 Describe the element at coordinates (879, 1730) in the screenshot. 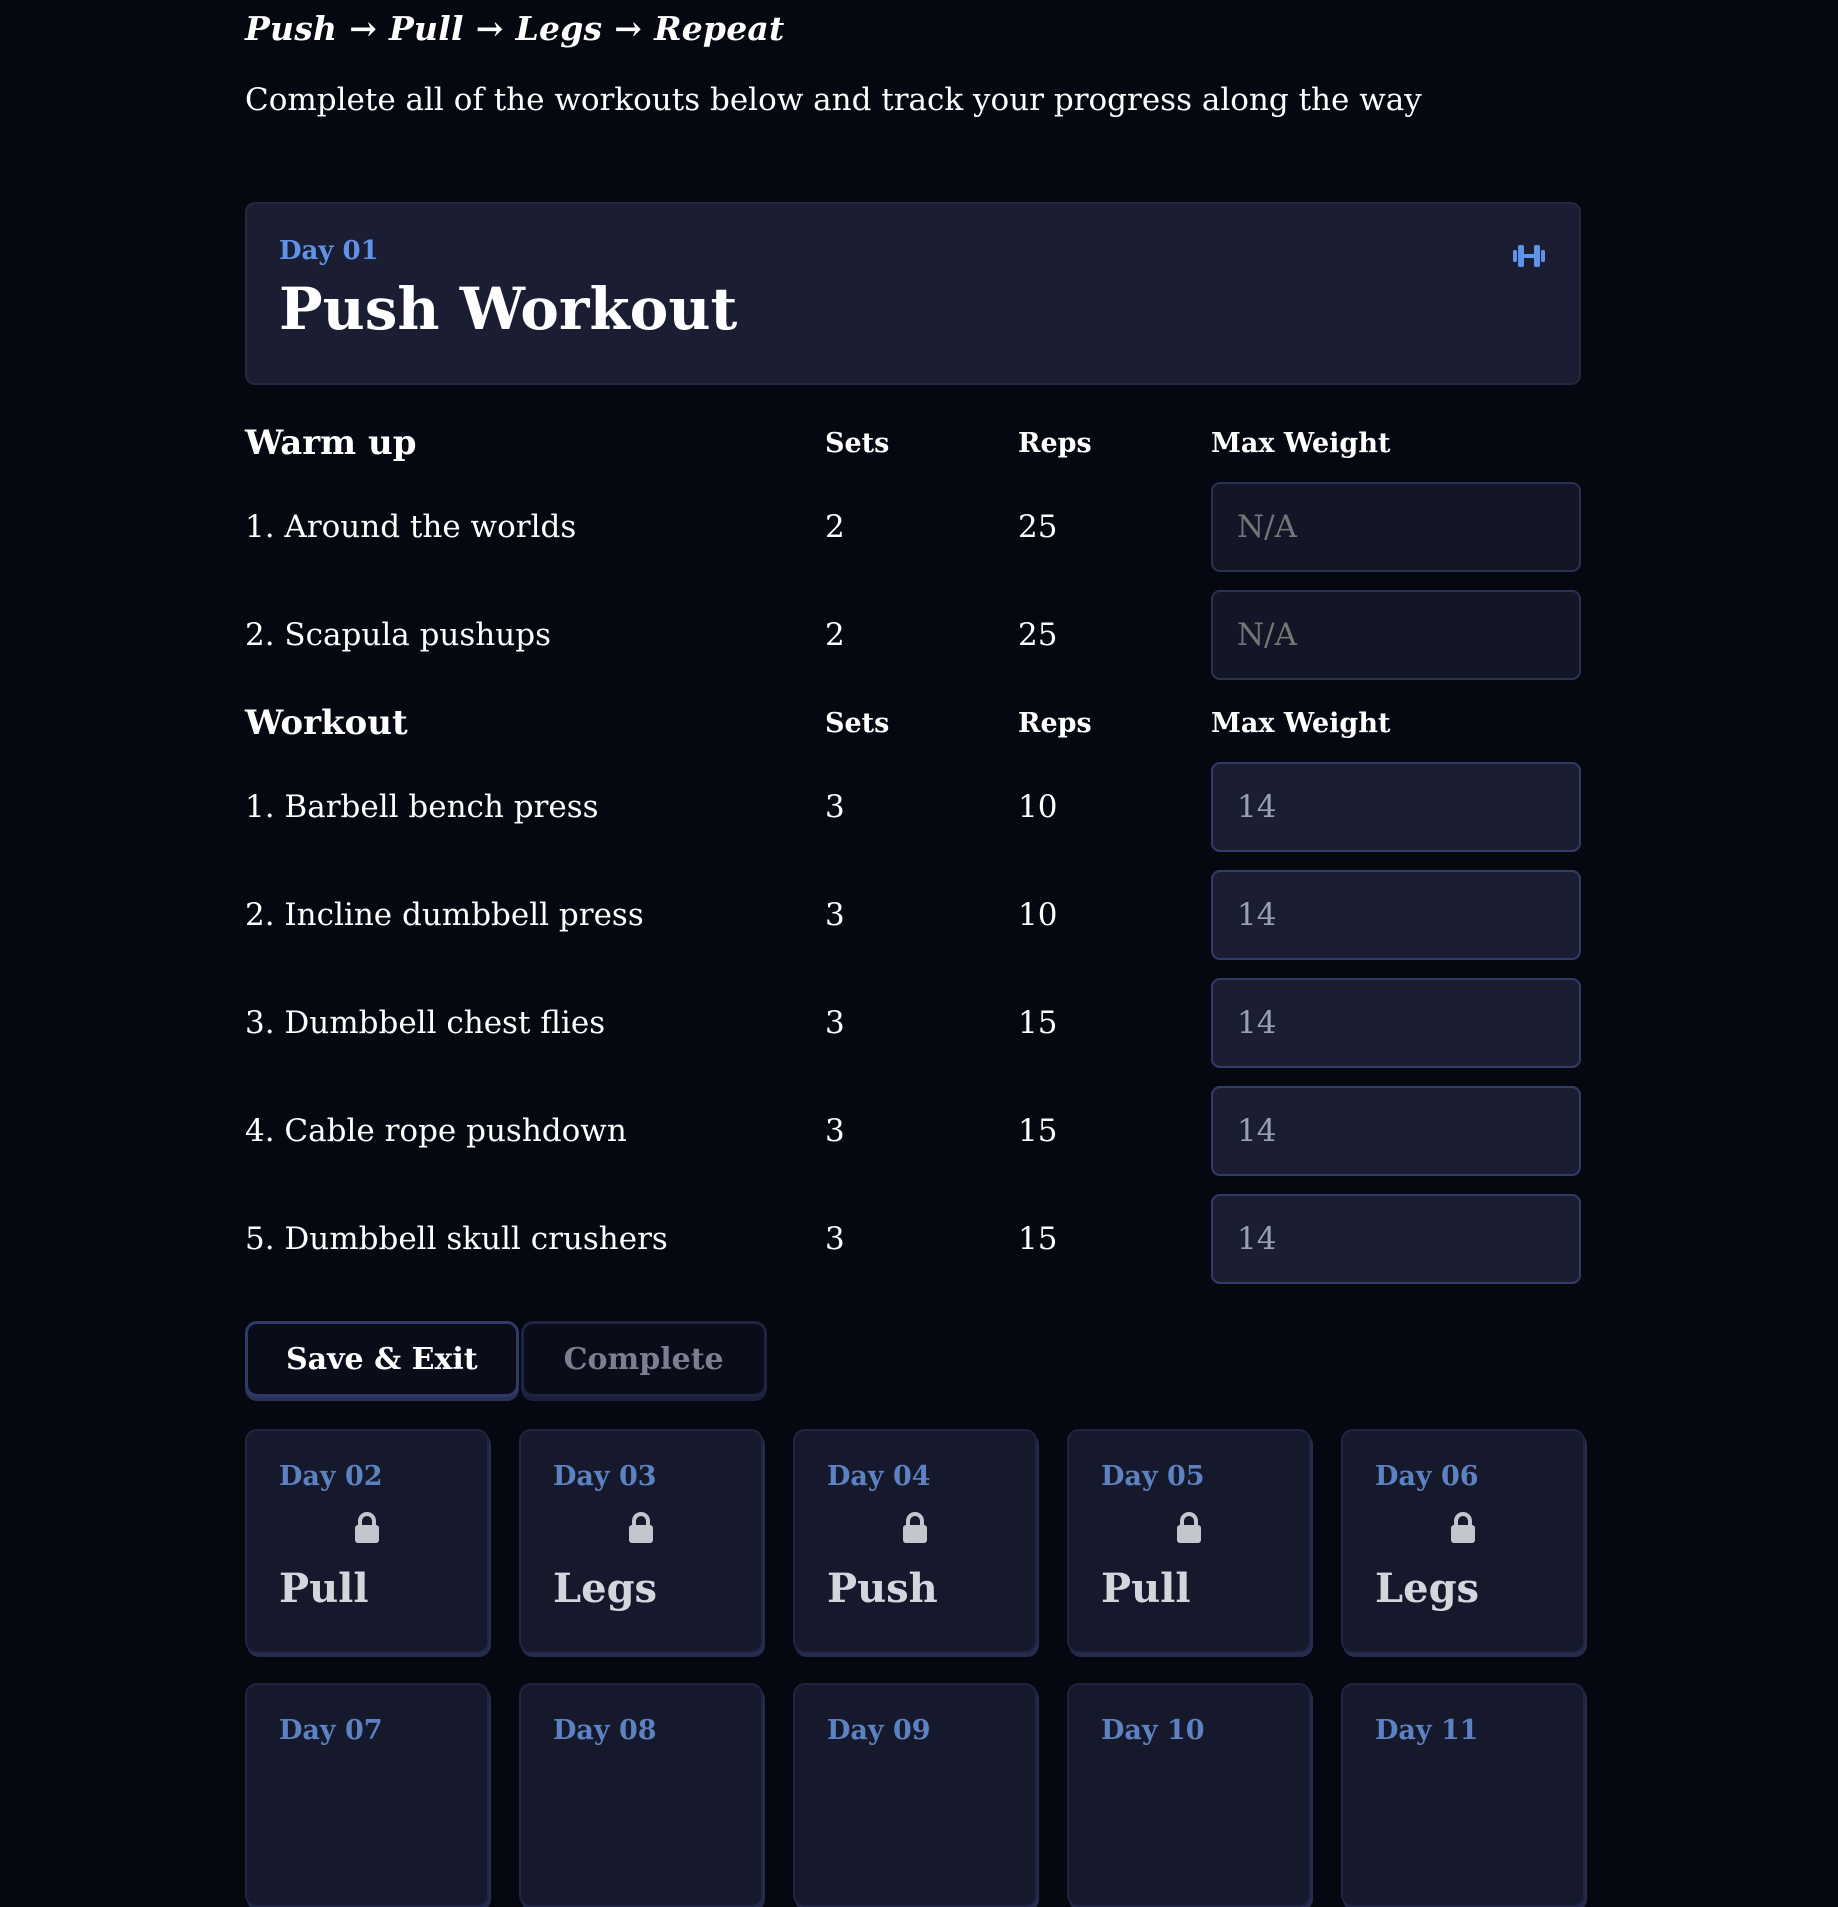

I see `day-label: Day 09` at that location.